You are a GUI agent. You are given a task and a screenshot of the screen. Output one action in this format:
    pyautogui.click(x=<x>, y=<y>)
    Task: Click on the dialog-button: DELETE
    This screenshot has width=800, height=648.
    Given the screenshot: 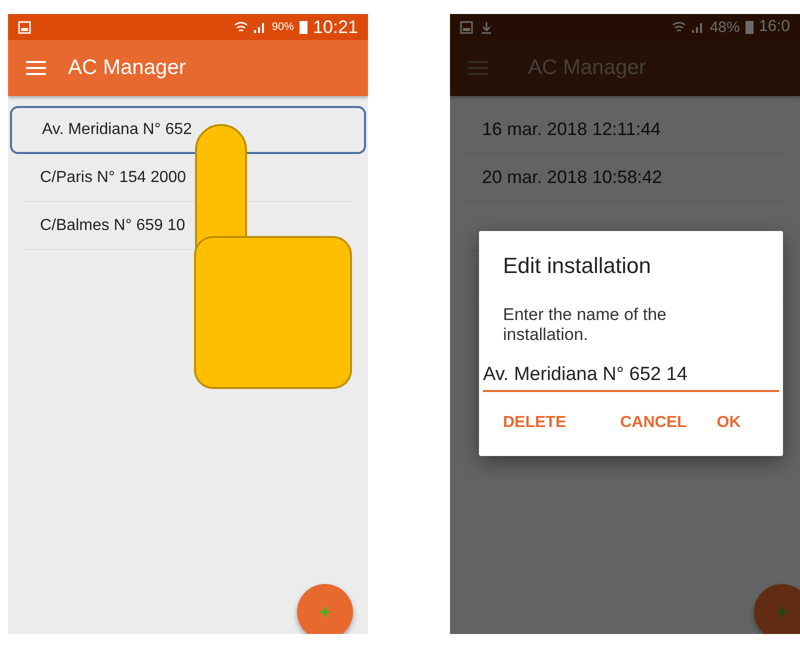 What is the action you would take?
    pyautogui.click(x=534, y=423)
    